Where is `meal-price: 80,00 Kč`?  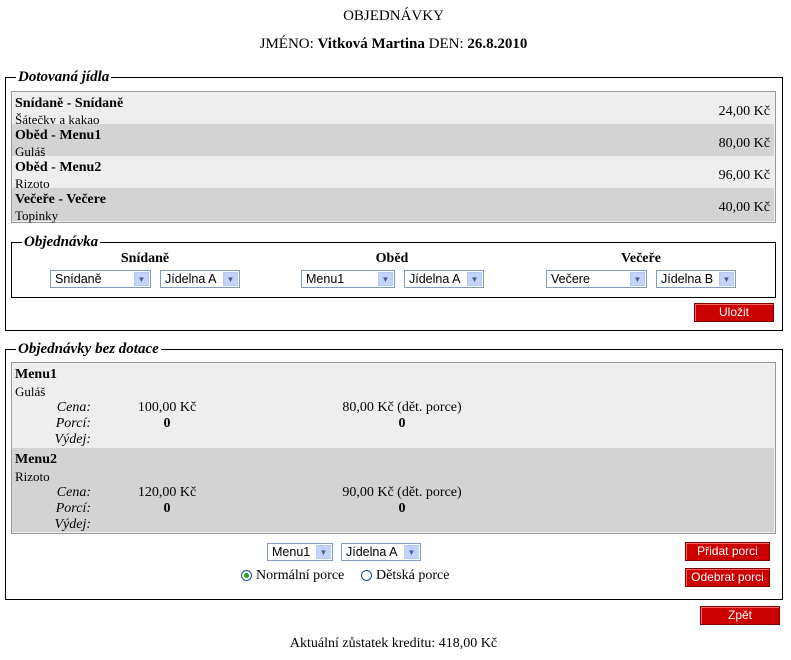 meal-price: 80,00 Kč is located at coordinates (744, 143).